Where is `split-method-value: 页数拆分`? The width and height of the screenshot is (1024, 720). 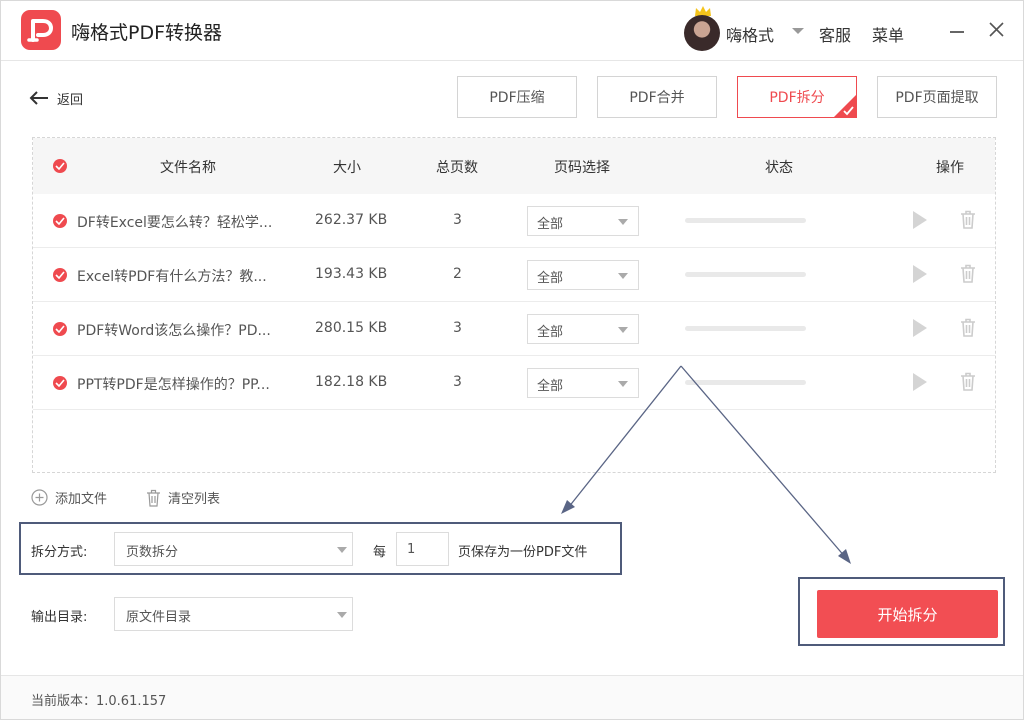
split-method-value: 页数拆分 is located at coordinates (152, 552).